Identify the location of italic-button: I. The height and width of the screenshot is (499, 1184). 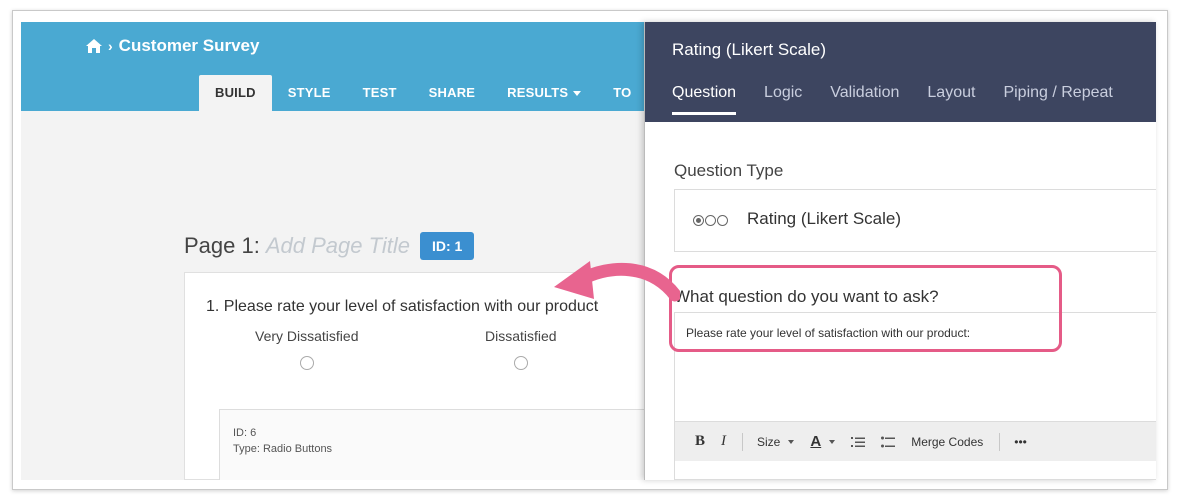
(723, 441).